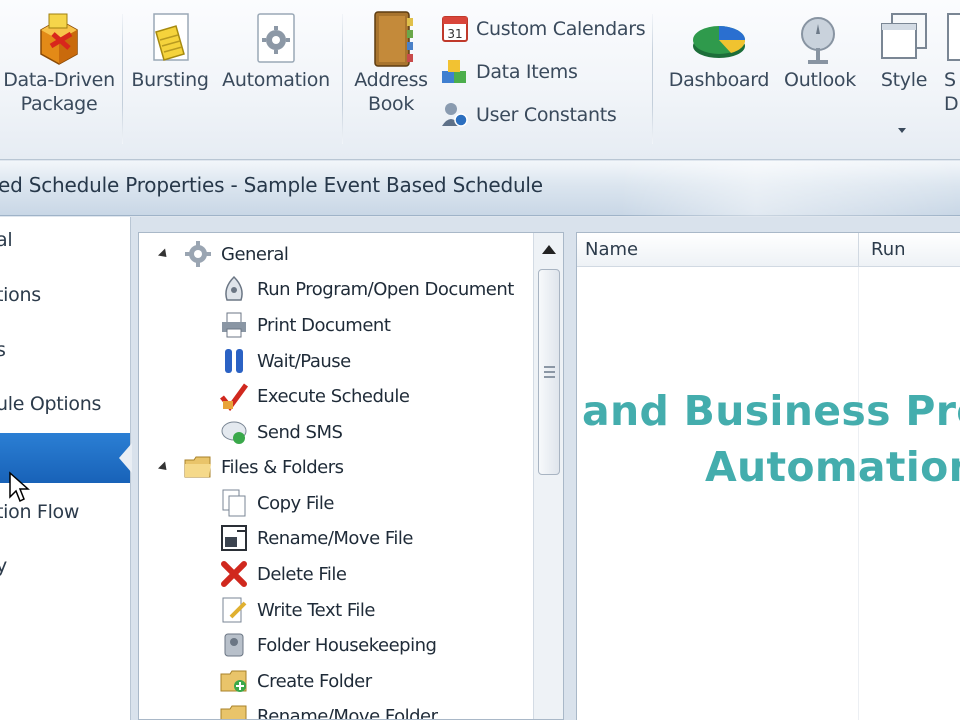 This screenshot has height=720, width=960. Describe the element at coordinates (19, 487) in the screenshot. I see `mouse-cursor-icon` at that location.